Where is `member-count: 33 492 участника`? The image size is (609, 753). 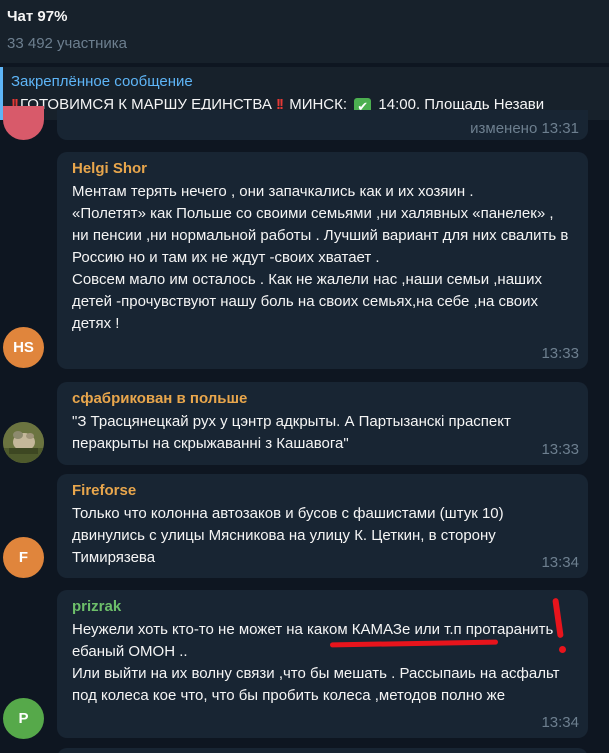 member-count: 33 492 участника is located at coordinates (67, 43).